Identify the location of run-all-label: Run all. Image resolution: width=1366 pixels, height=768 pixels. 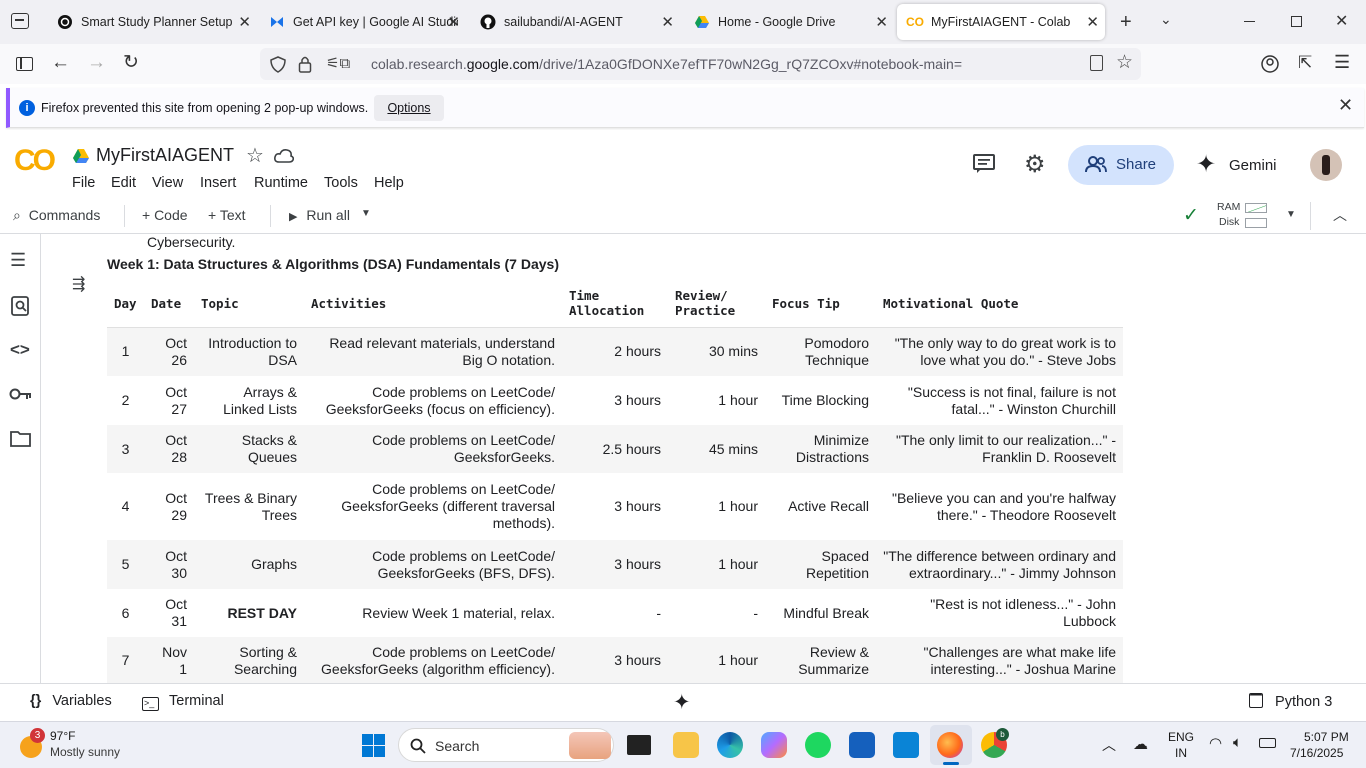
(328, 215).